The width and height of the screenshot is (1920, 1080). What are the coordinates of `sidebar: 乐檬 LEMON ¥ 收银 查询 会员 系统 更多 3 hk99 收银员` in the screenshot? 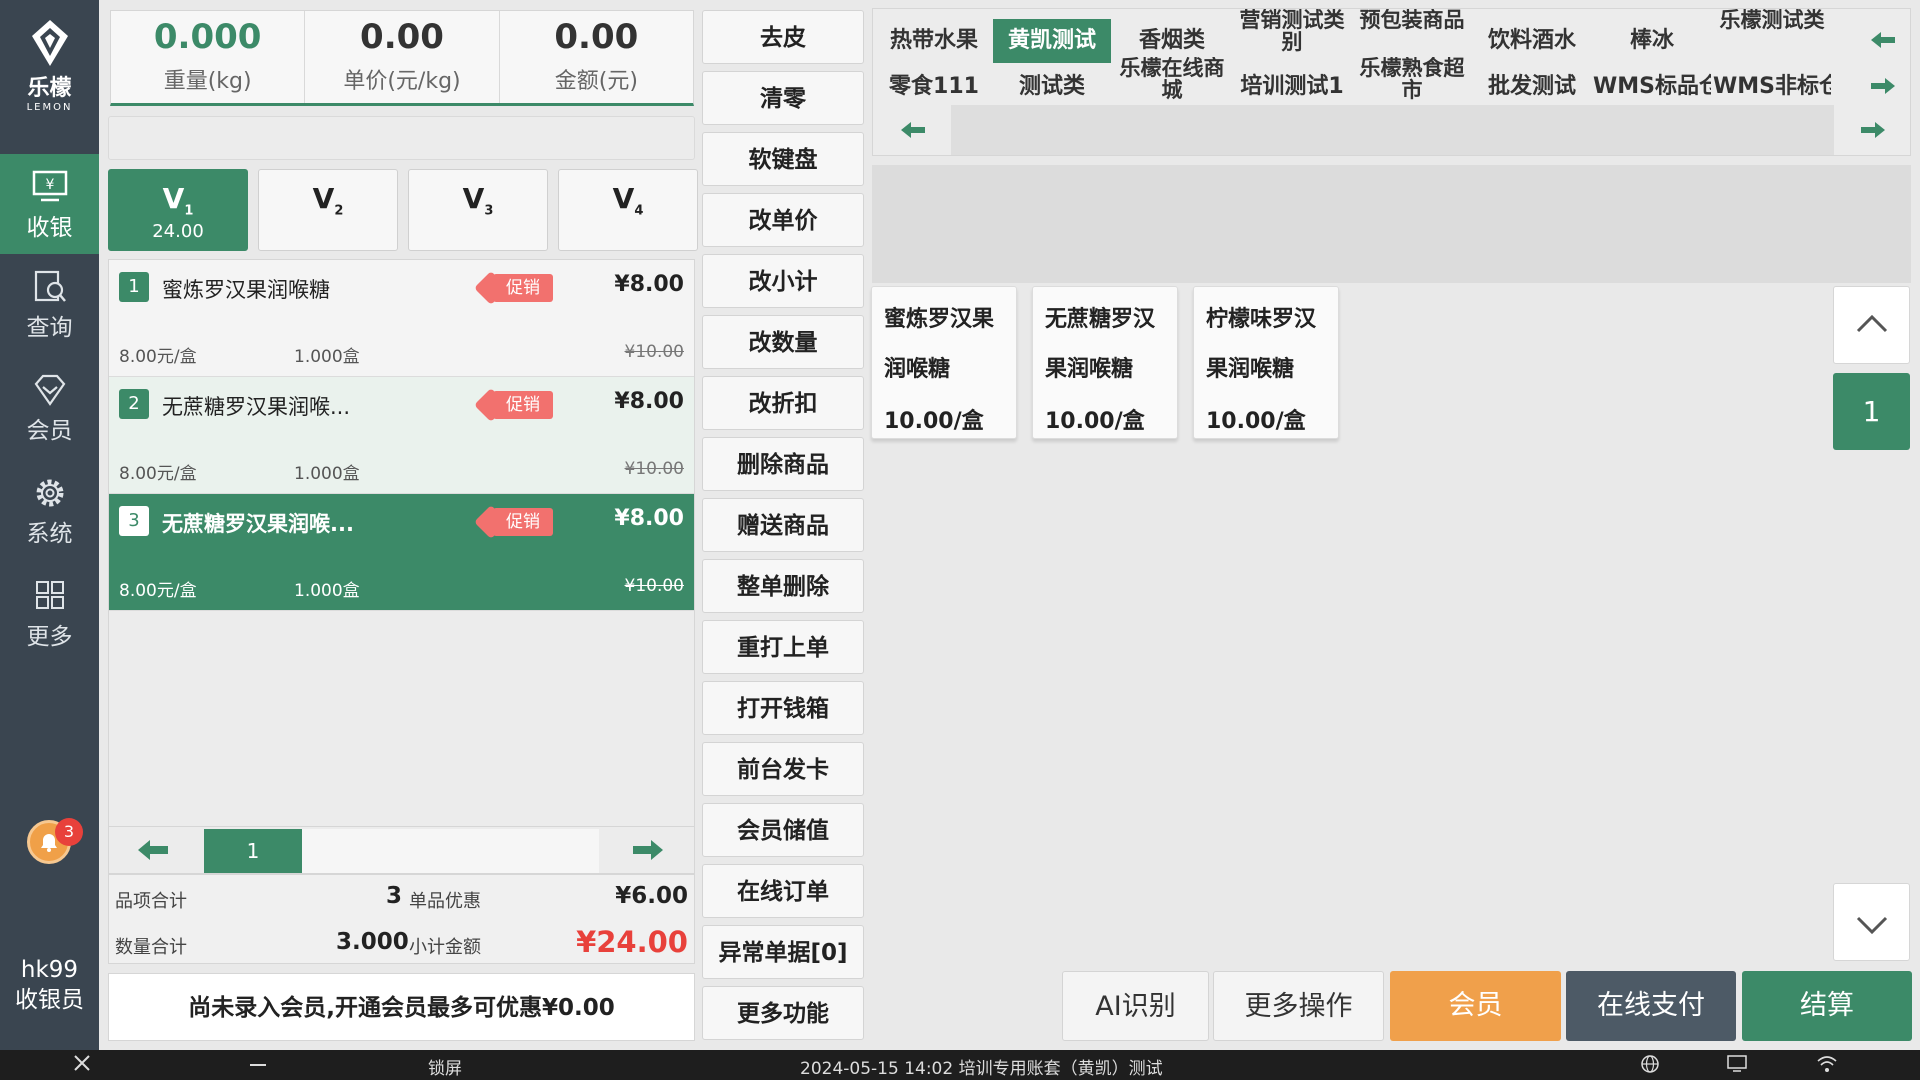 It's located at (49, 525).